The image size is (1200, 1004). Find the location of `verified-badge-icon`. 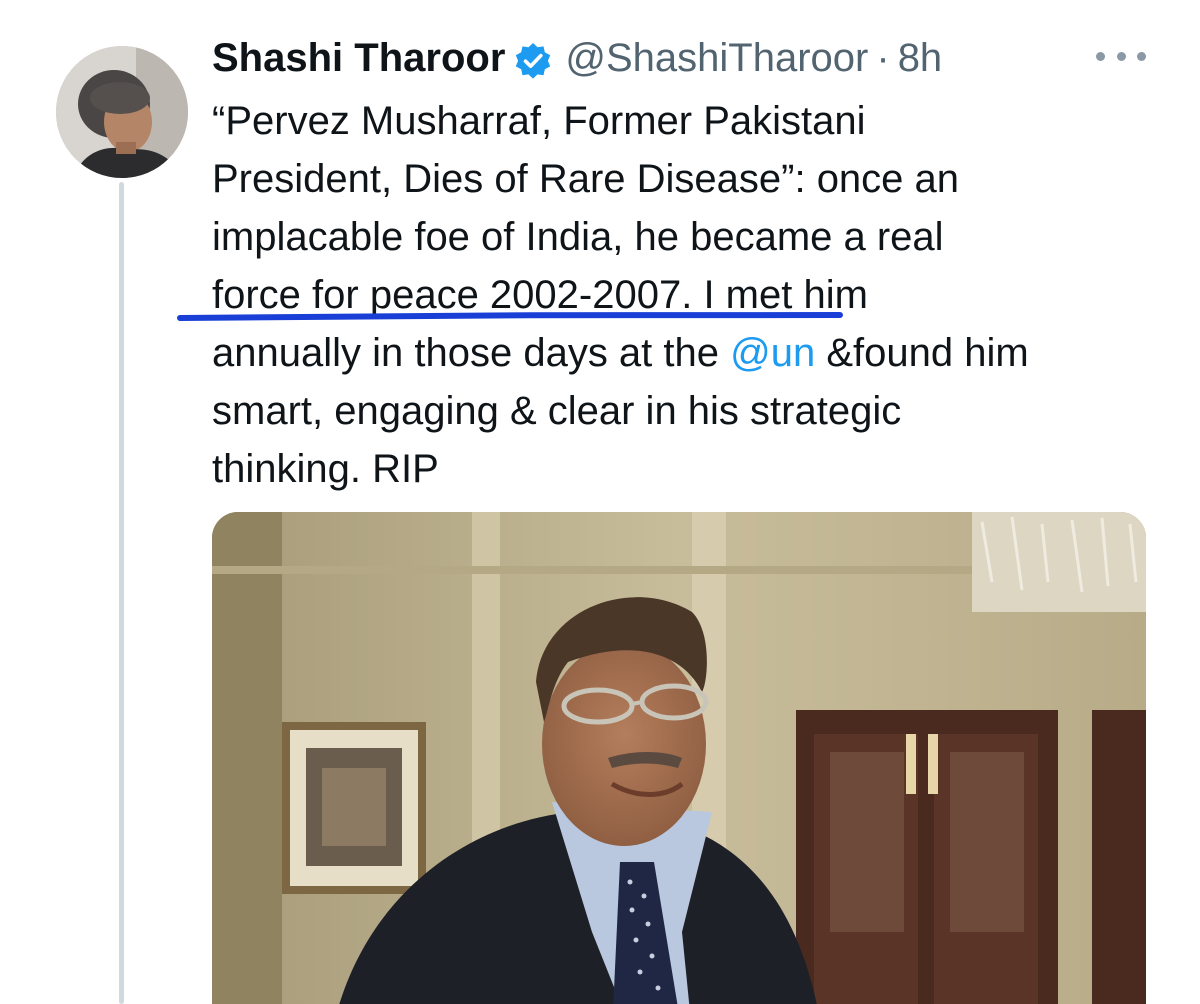

verified-badge-icon is located at coordinates (533, 58).